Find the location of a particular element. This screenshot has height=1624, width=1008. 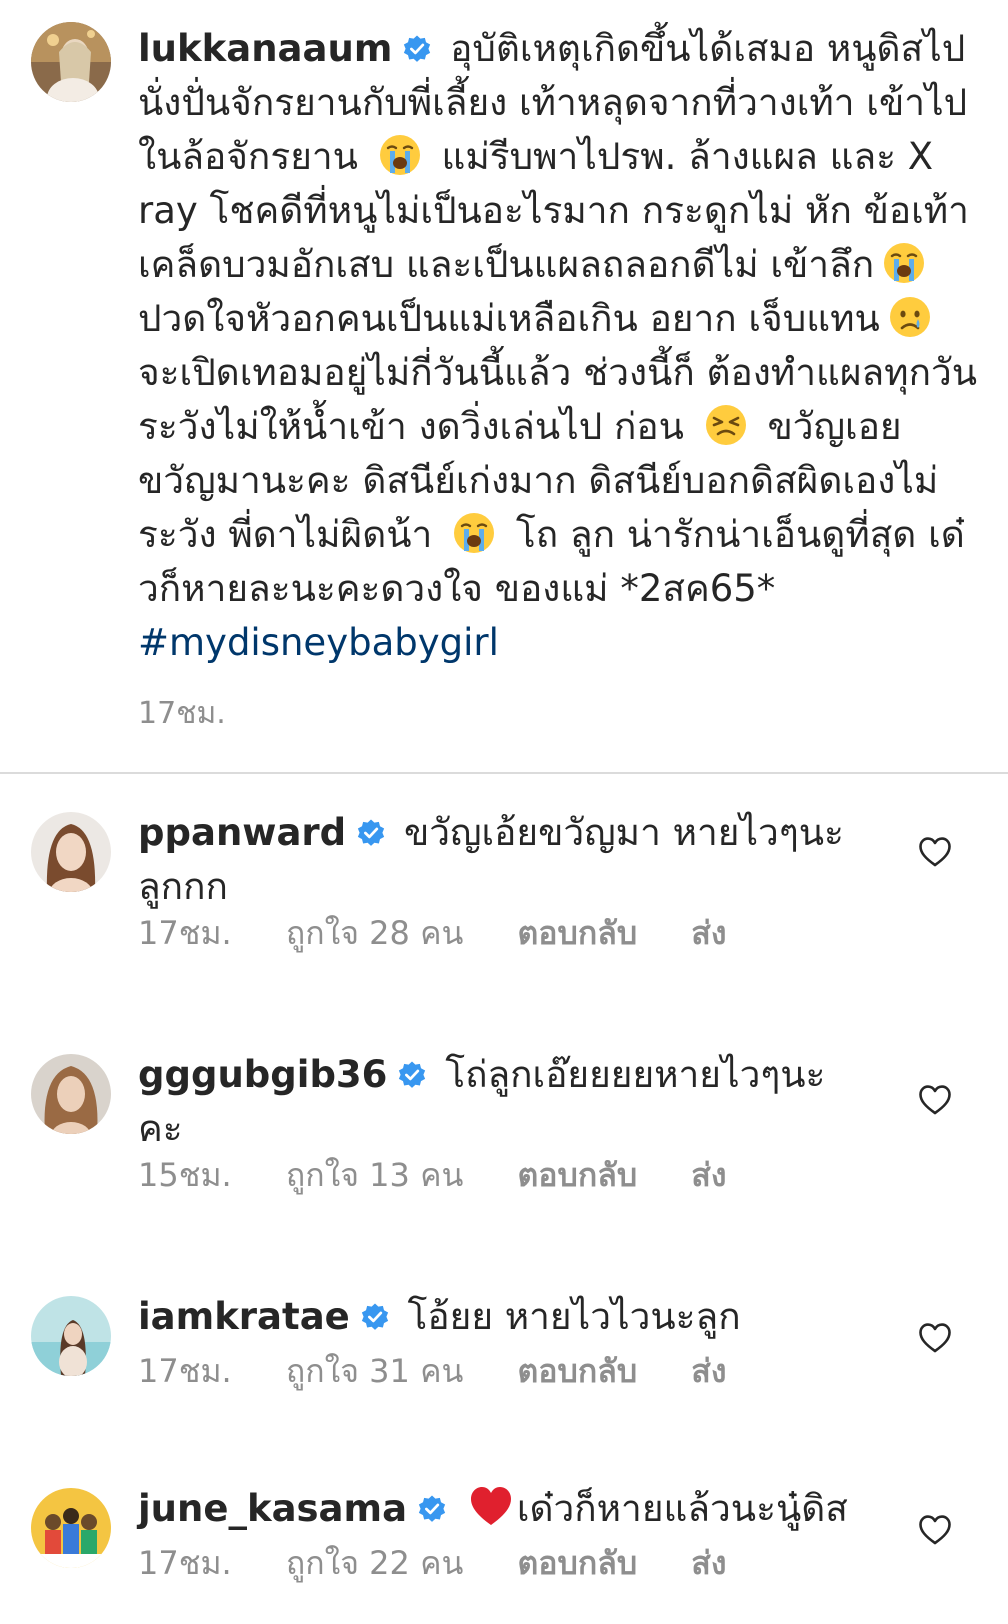

comment-likes: ถูกใจ 13 คน is located at coordinates (374, 1175).